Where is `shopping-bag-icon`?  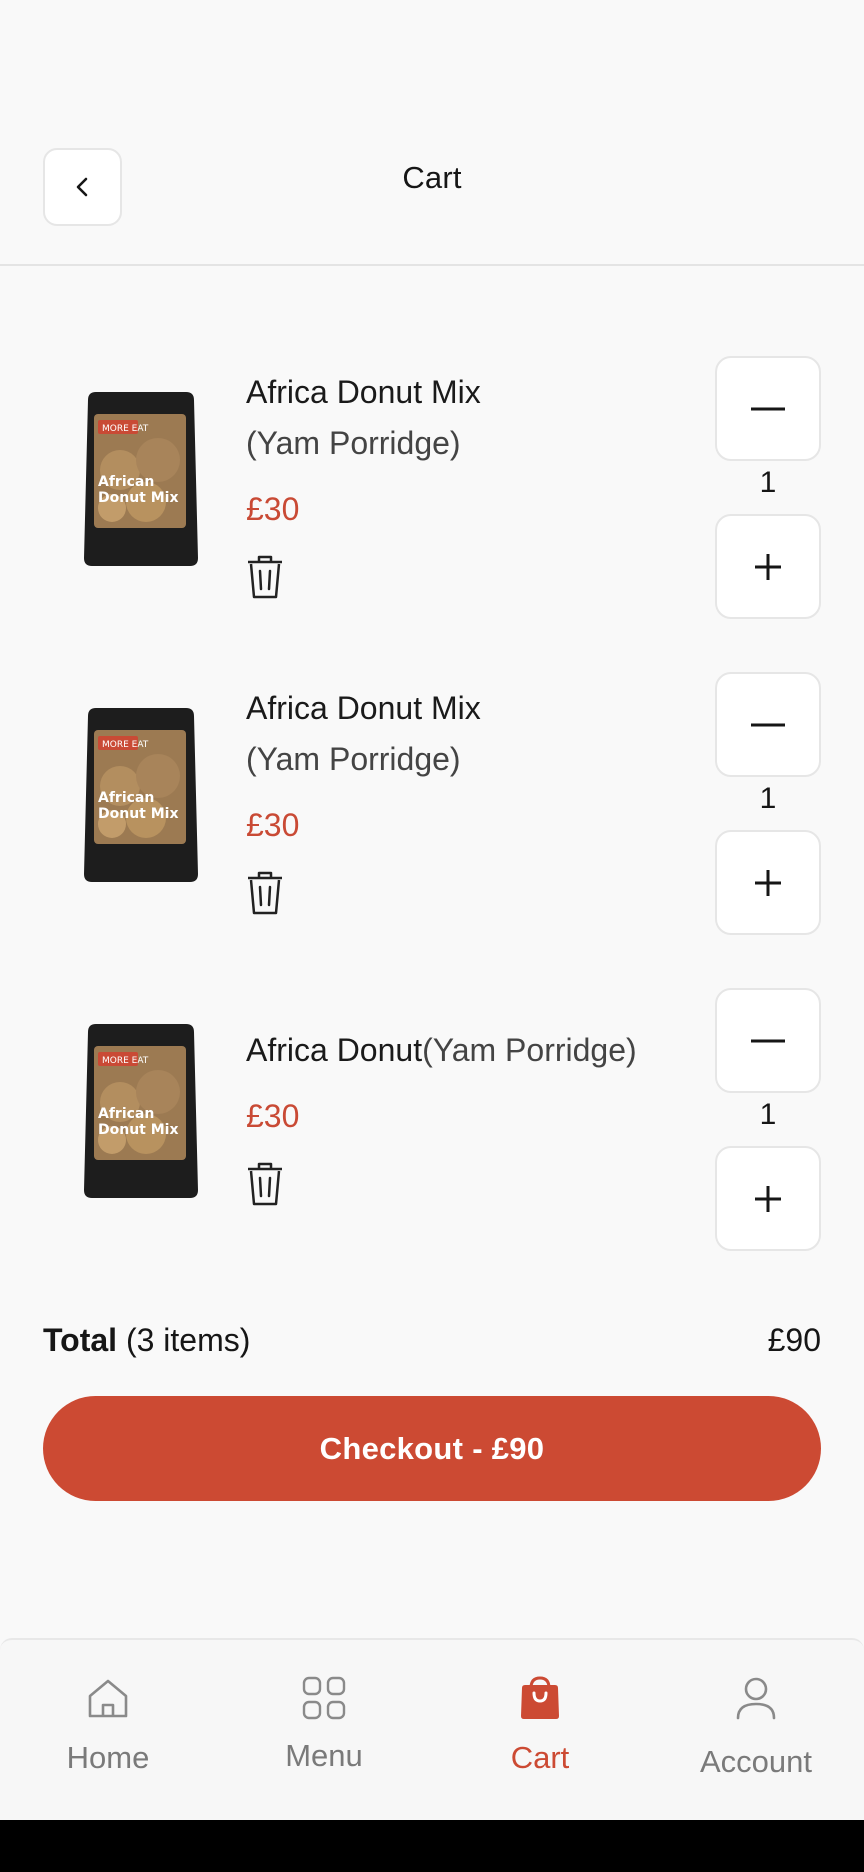
shopping-bag-icon is located at coordinates (540, 1697).